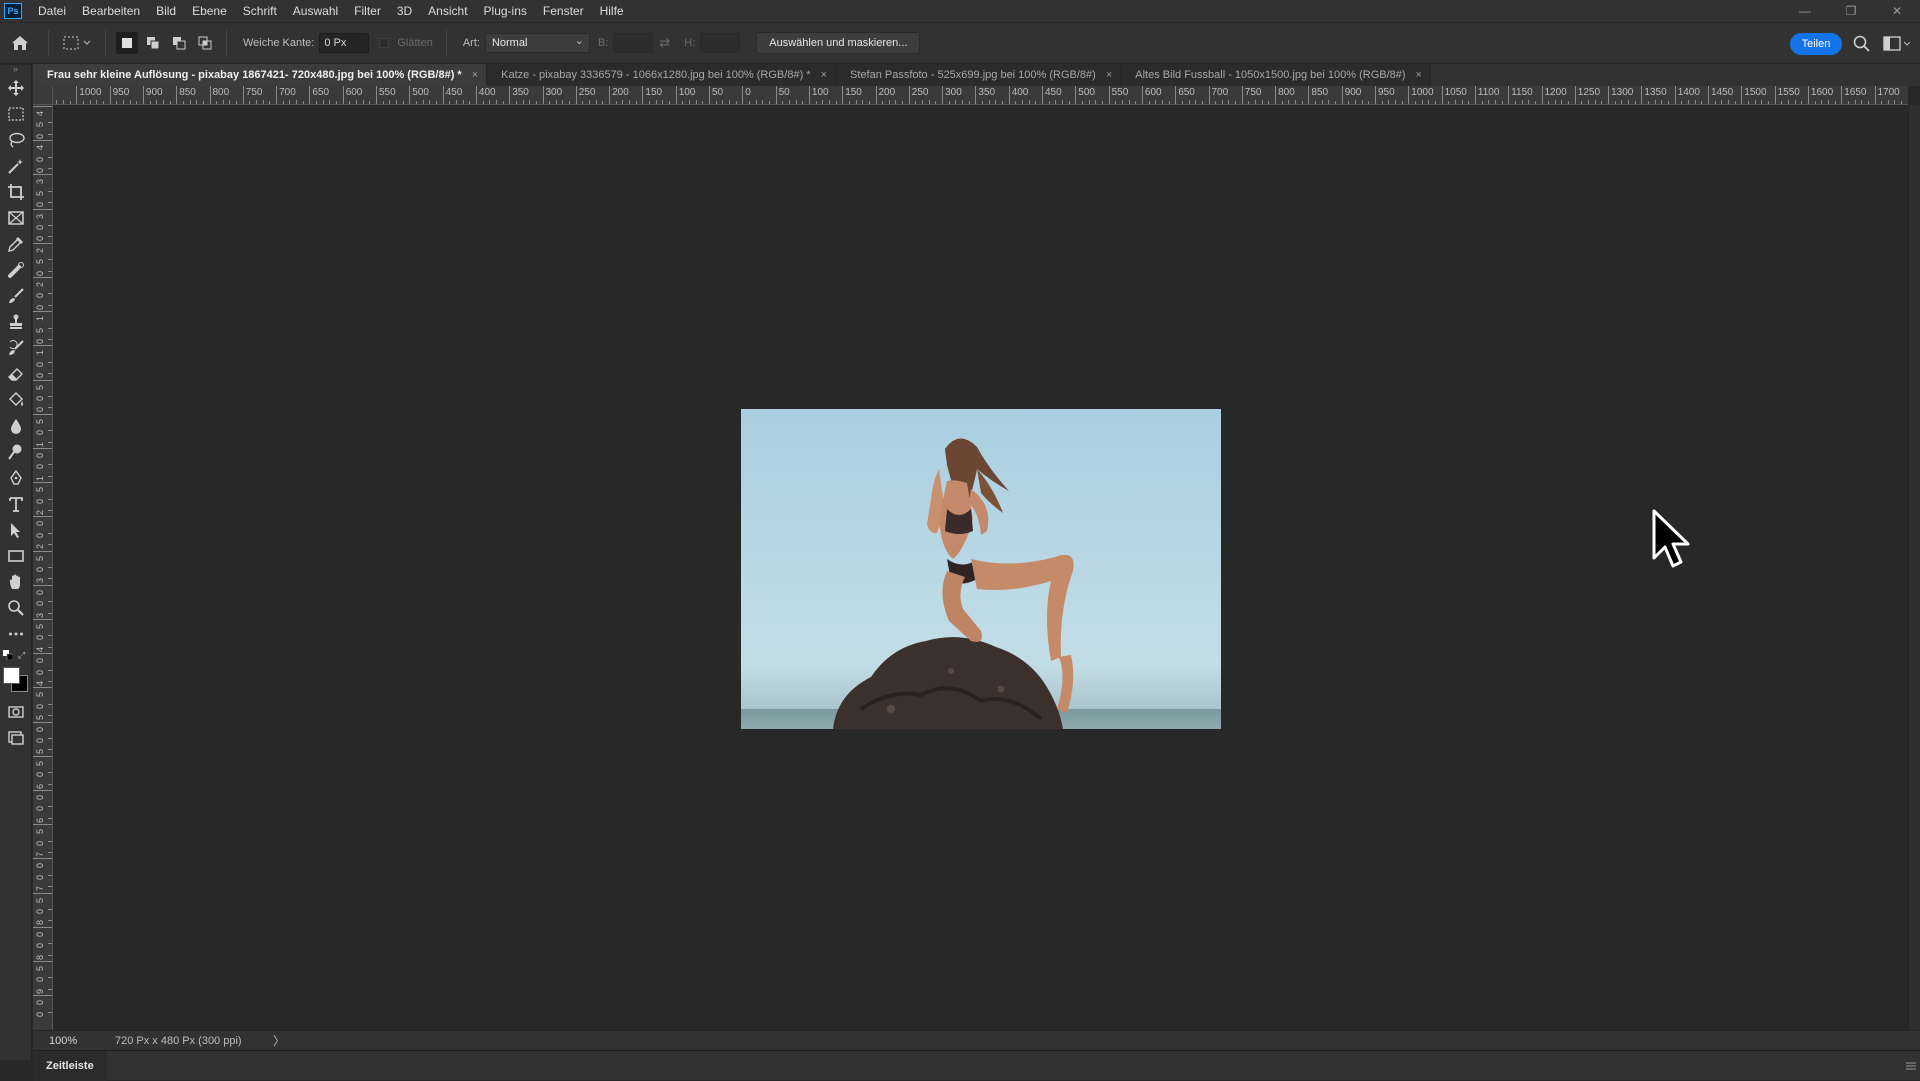  Describe the element at coordinates (16, 166) in the screenshot. I see `magic-wand-tool` at that location.